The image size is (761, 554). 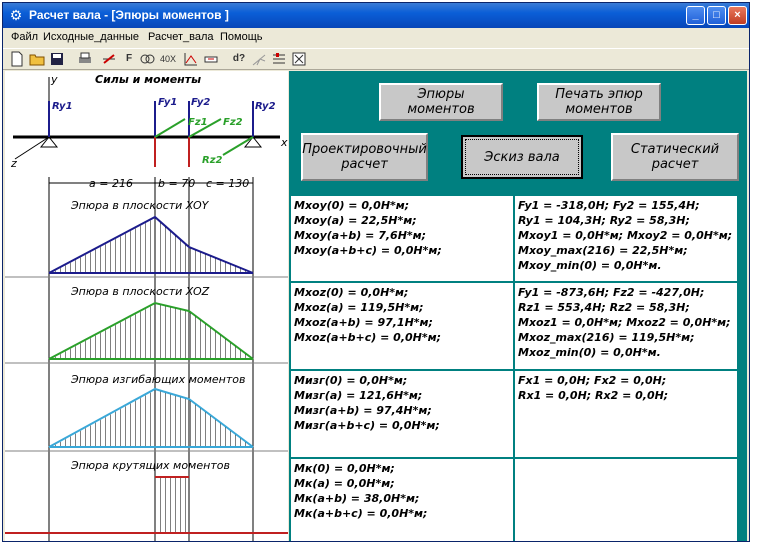 I want to click on app-gear-icon: ⚙, so click(x=16, y=15).